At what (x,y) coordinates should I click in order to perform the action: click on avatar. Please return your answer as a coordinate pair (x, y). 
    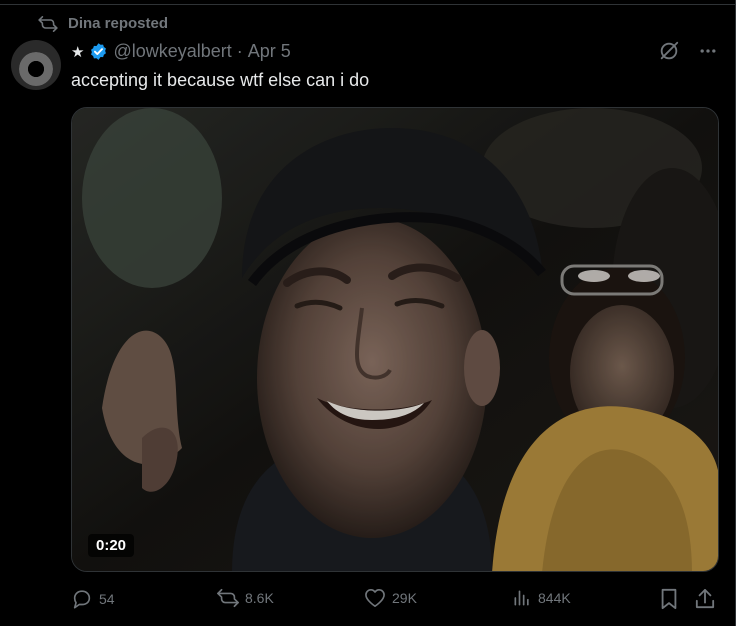
    Looking at the image, I should click on (36, 65).